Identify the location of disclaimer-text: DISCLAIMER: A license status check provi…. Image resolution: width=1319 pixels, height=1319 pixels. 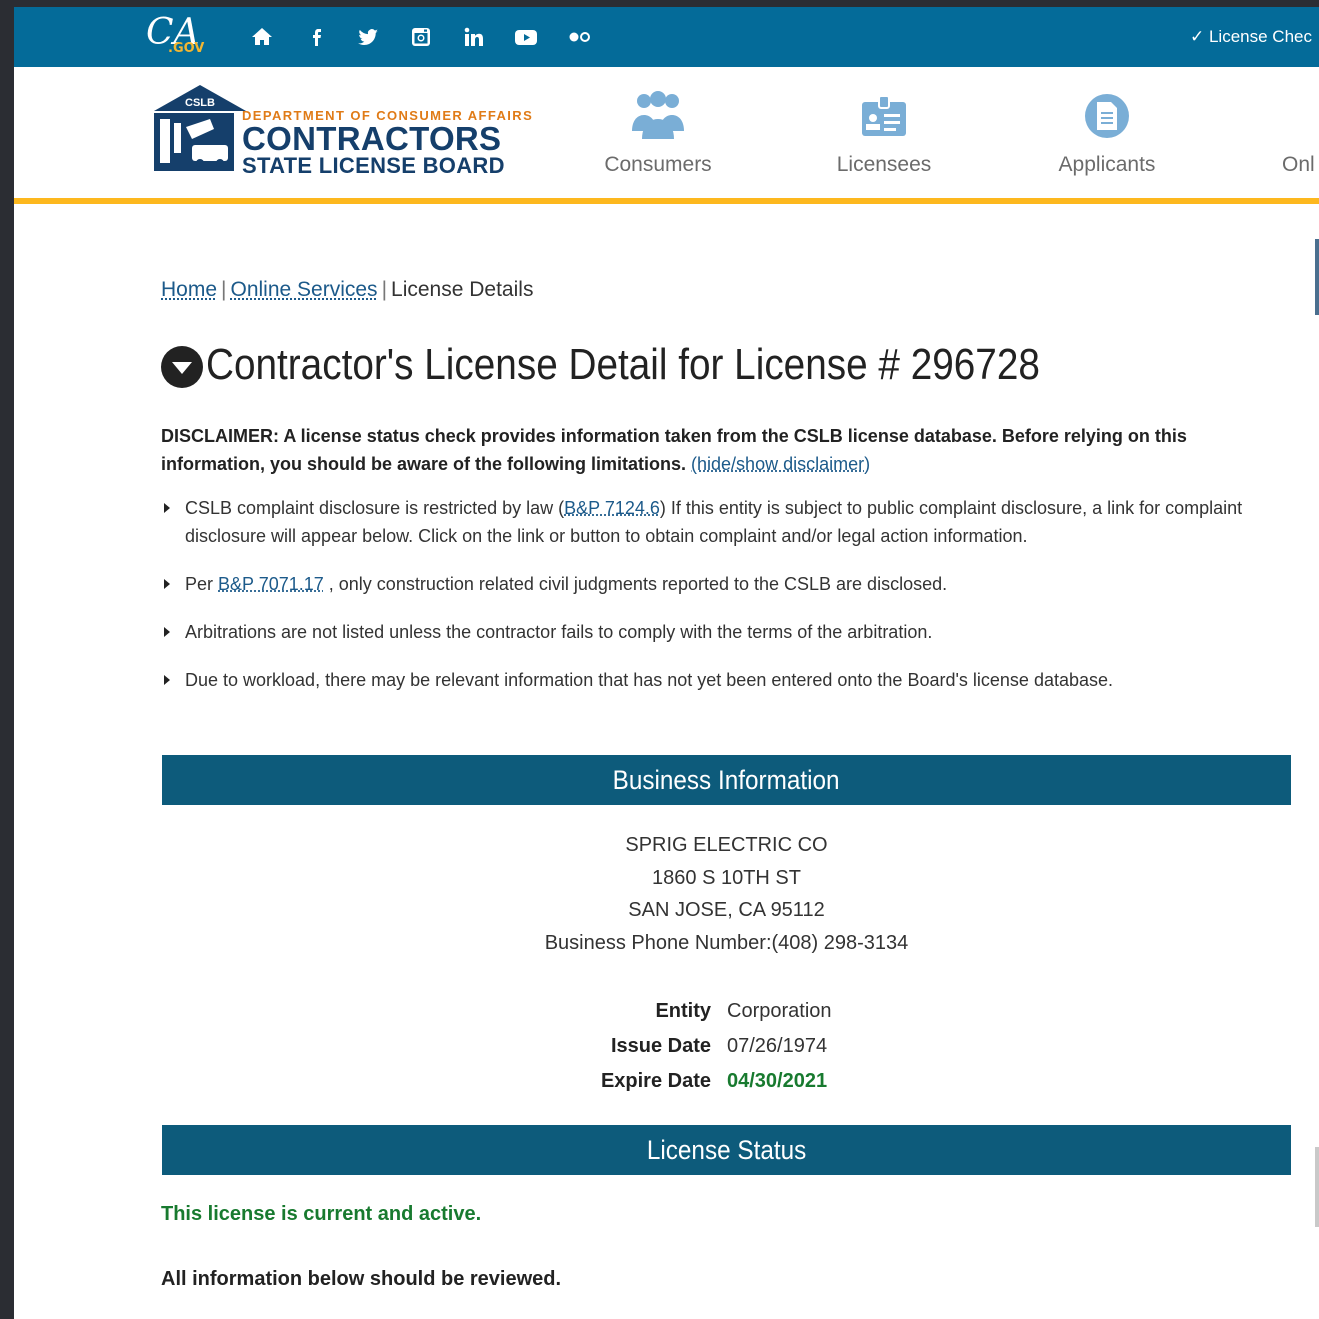
(674, 450).